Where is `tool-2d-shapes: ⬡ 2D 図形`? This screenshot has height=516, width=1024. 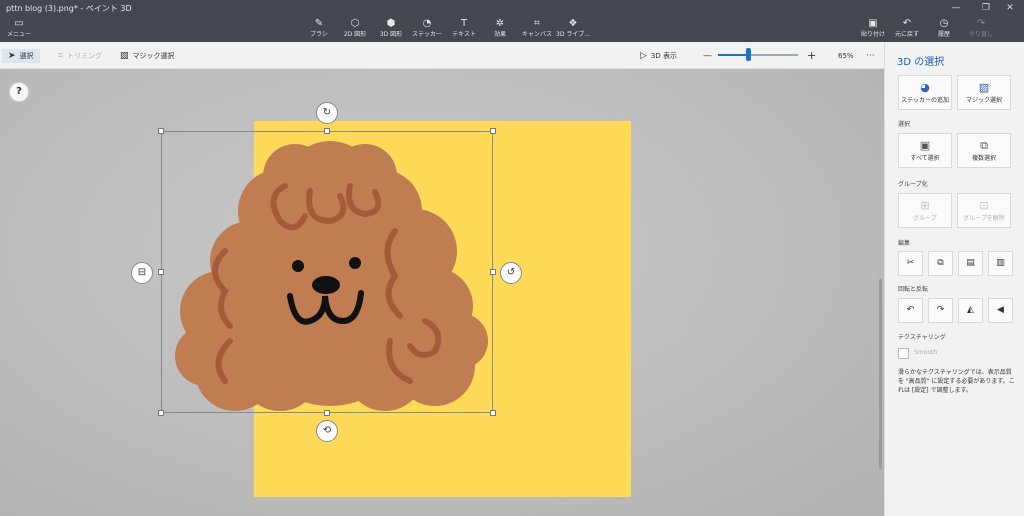
tool-2d-shapes: ⬡ 2D 図形 is located at coordinates (355, 30).